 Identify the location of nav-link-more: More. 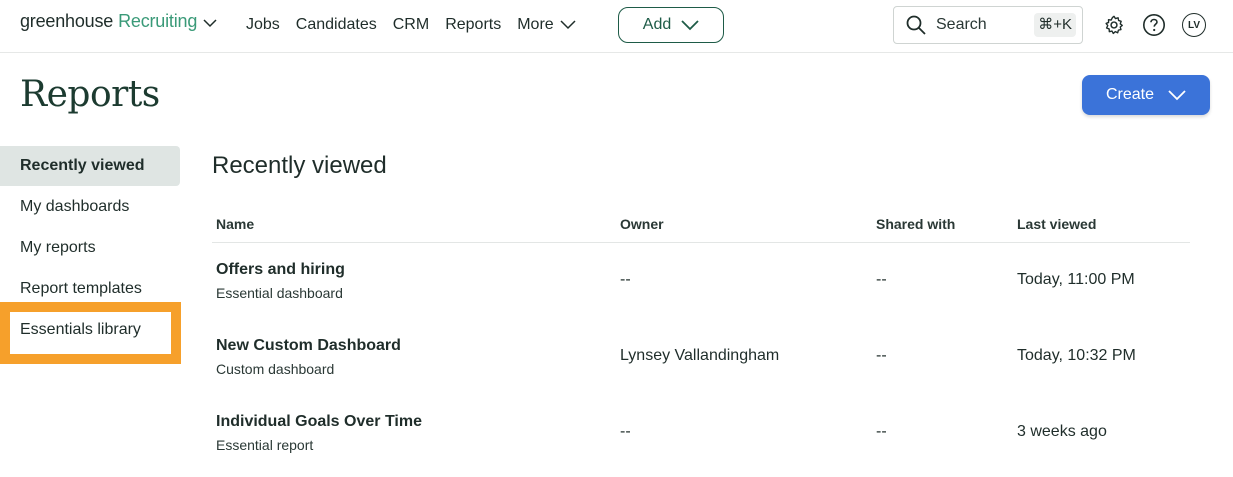
(546, 25).